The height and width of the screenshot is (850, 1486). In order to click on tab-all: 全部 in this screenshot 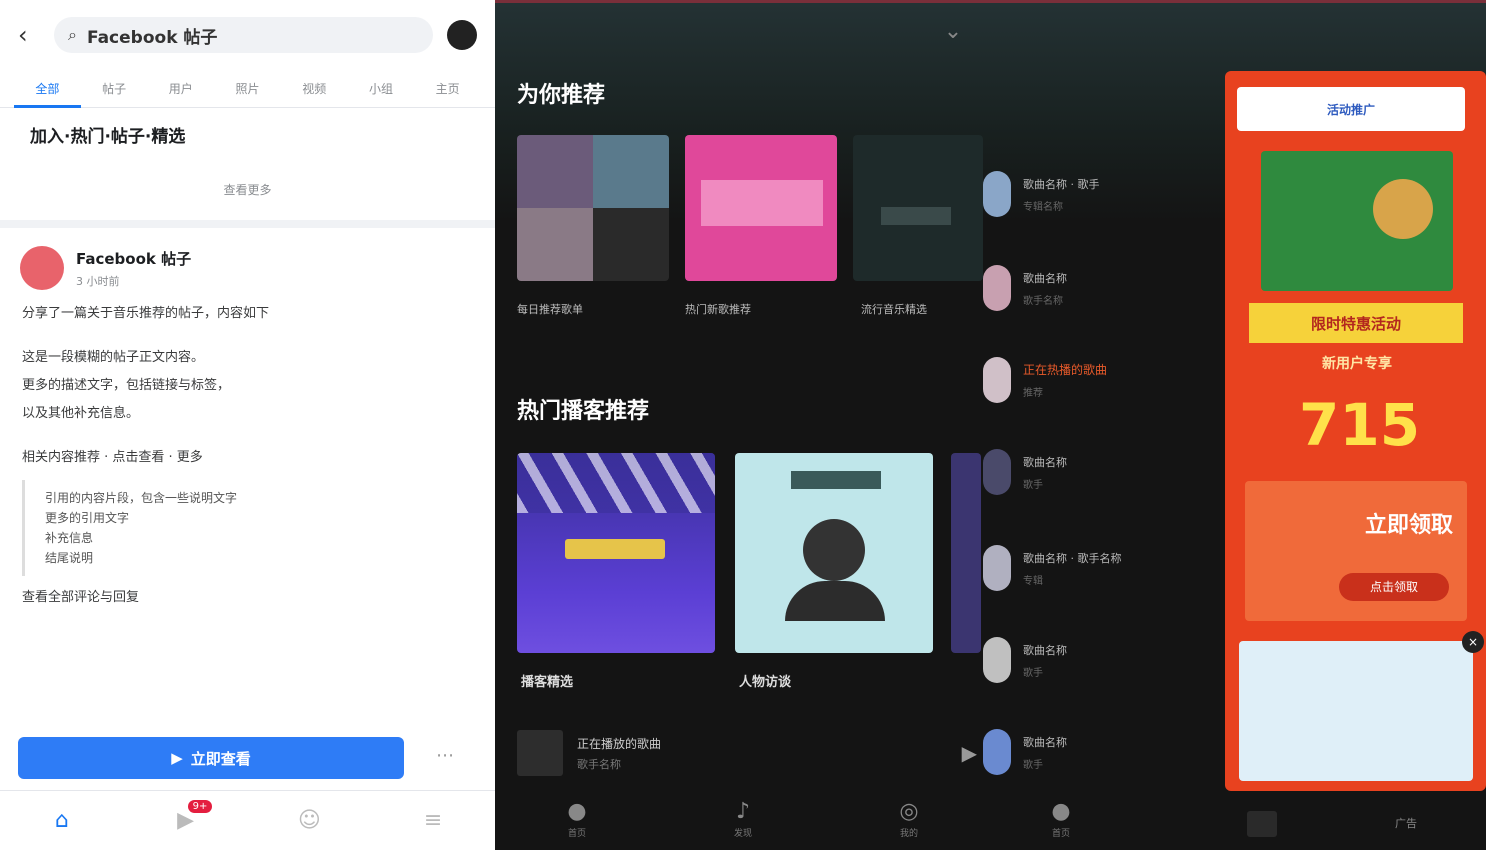, I will do `click(47, 89)`.